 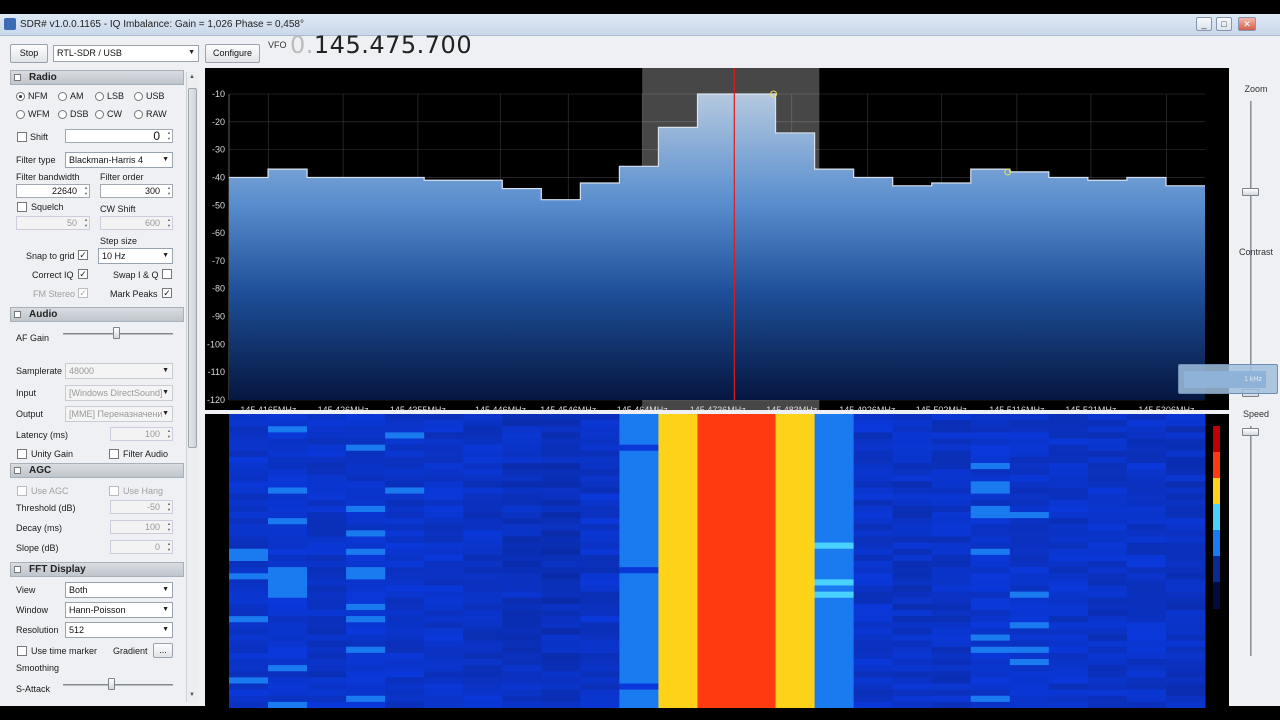 What do you see at coordinates (119, 160) in the screenshot?
I see `filter-type-select: Blackman-Harris 4 ▼` at bounding box center [119, 160].